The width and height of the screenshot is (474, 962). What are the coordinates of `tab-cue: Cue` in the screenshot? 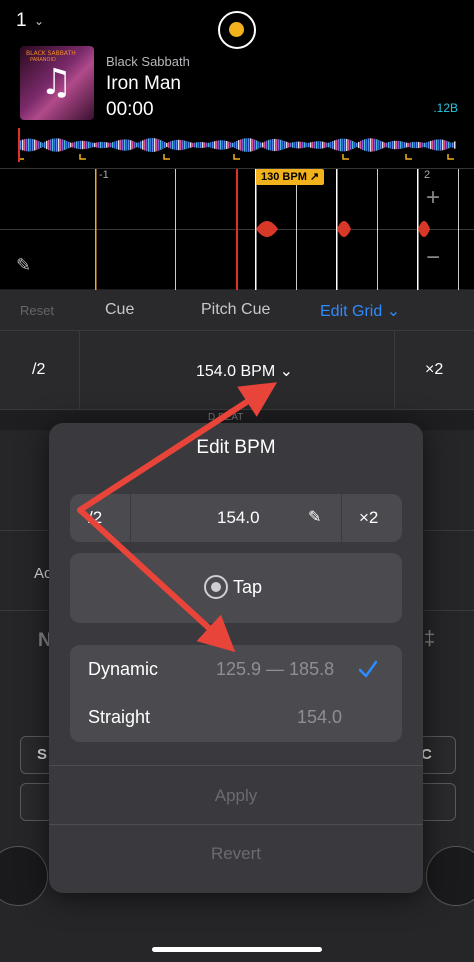 It's located at (119, 310).